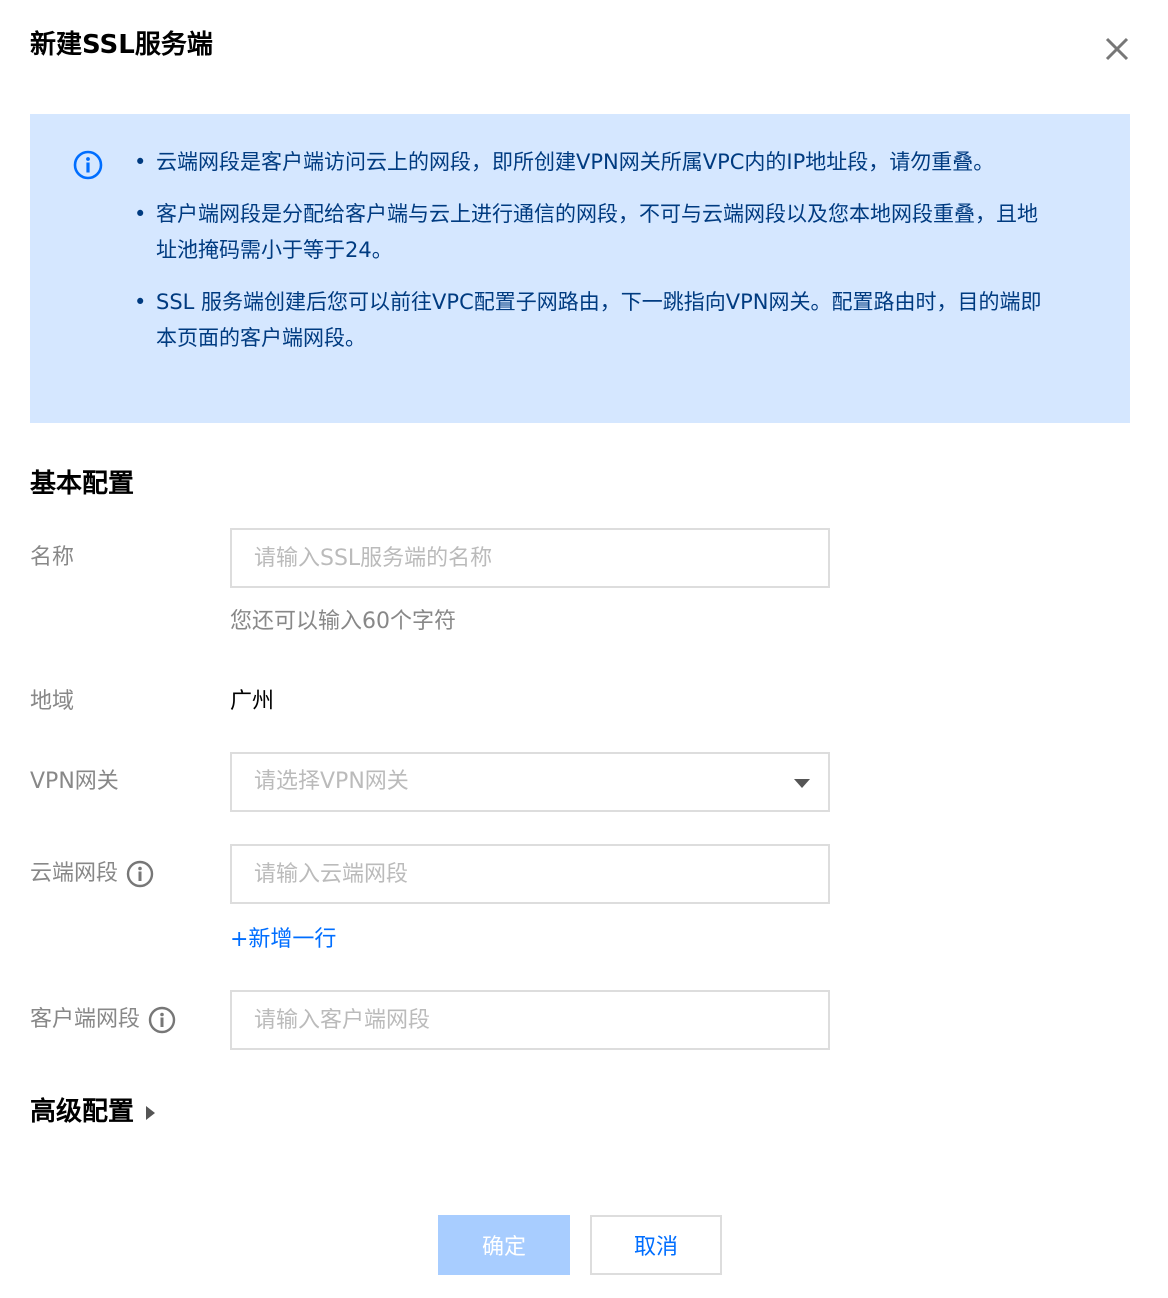  Describe the element at coordinates (151, 1112) in the screenshot. I see `chevron-right-icon` at that location.